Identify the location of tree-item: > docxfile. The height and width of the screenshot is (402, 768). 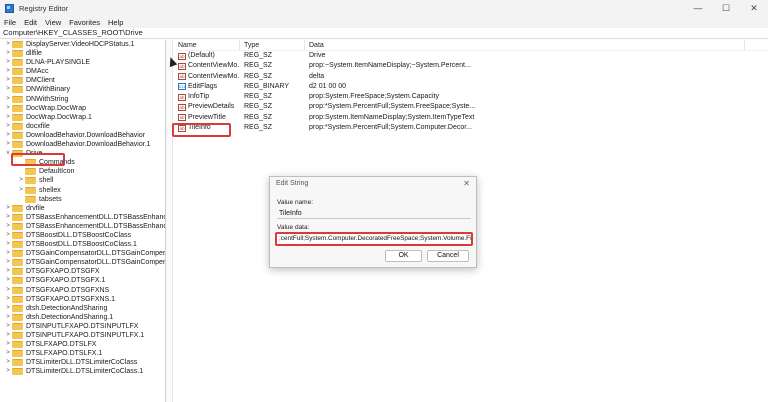
(82, 126).